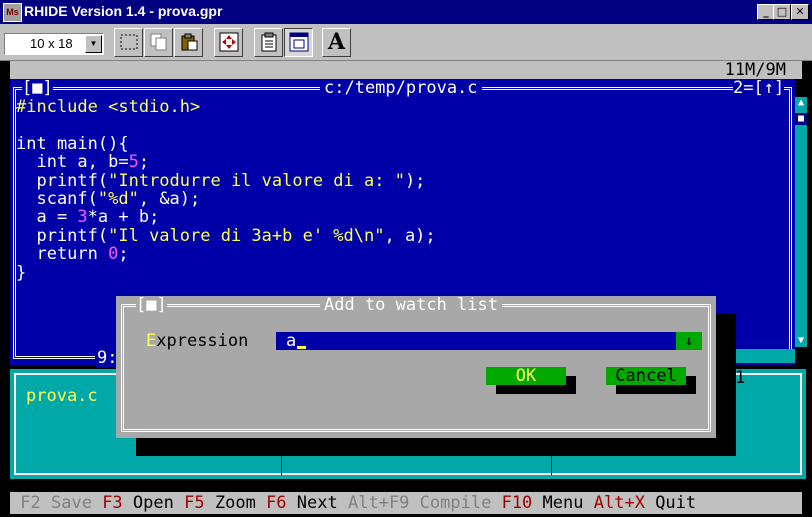 Image resolution: width=812 pixels, height=517 pixels. I want to click on copy-icon, so click(158, 42).